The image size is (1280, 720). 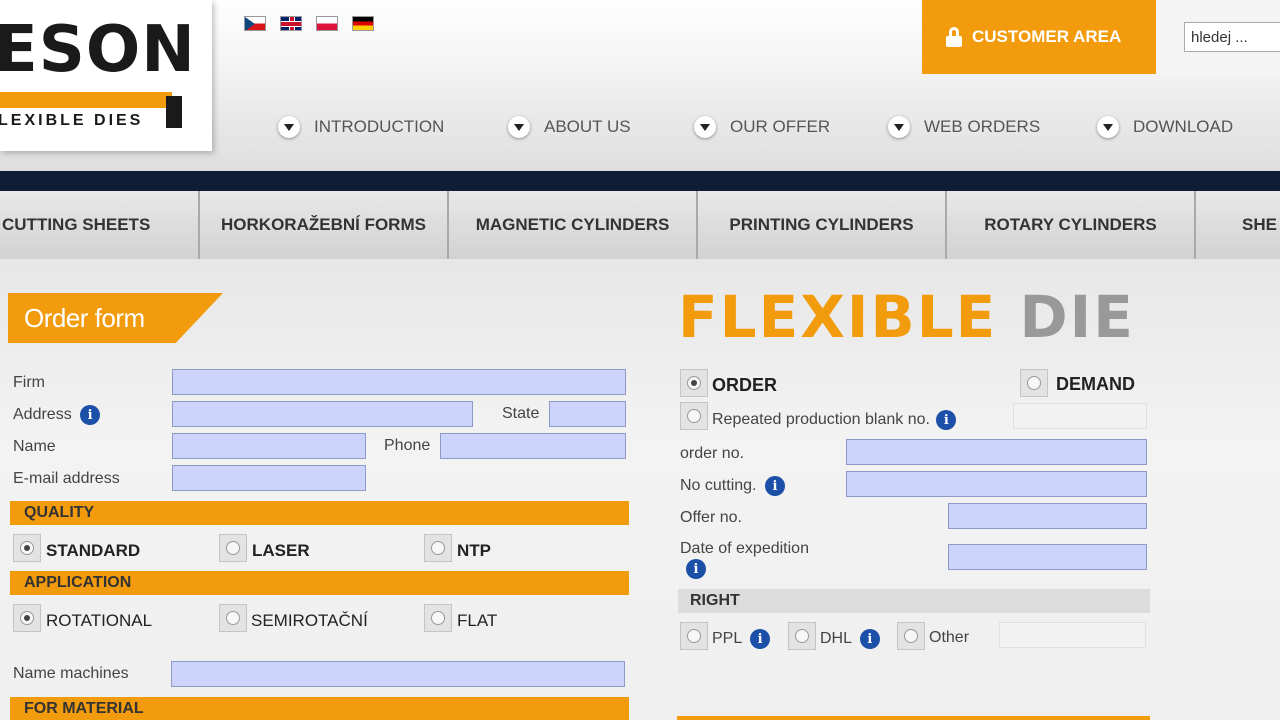 What do you see at coordinates (42, 415) in the screenshot?
I see `address-label-text: Address` at bounding box center [42, 415].